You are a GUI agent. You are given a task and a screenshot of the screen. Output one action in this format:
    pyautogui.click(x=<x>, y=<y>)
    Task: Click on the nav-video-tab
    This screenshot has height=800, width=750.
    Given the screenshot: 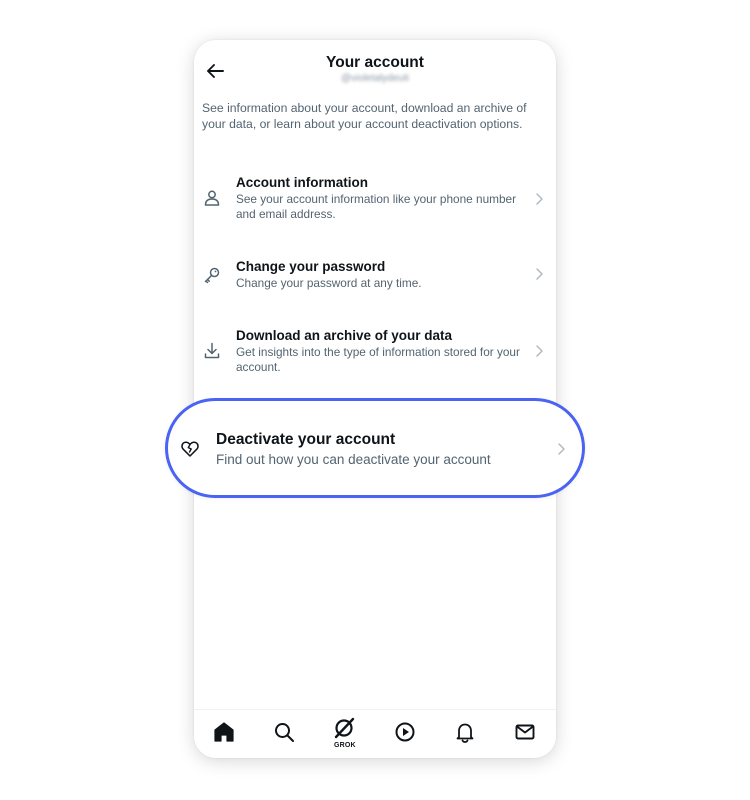 What is the action you would take?
    pyautogui.click(x=405, y=732)
    